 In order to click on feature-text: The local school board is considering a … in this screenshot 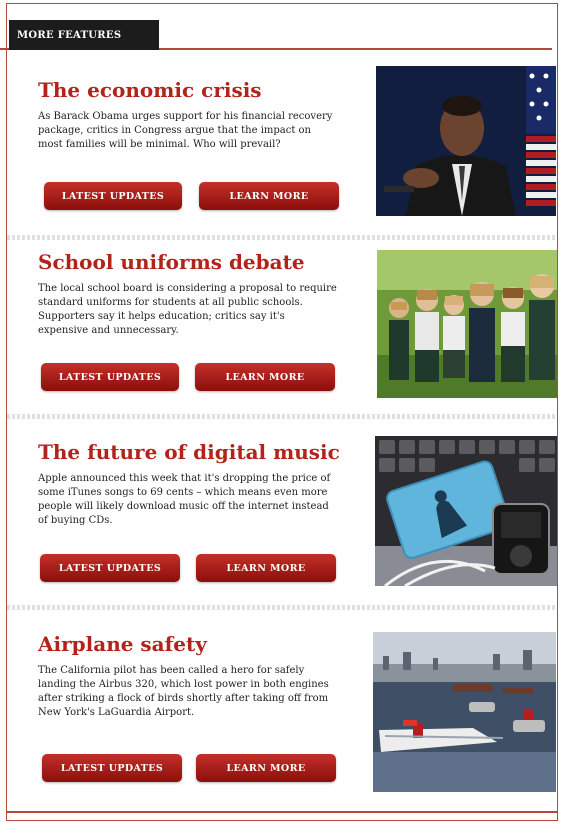, I will do `click(187, 309)`.